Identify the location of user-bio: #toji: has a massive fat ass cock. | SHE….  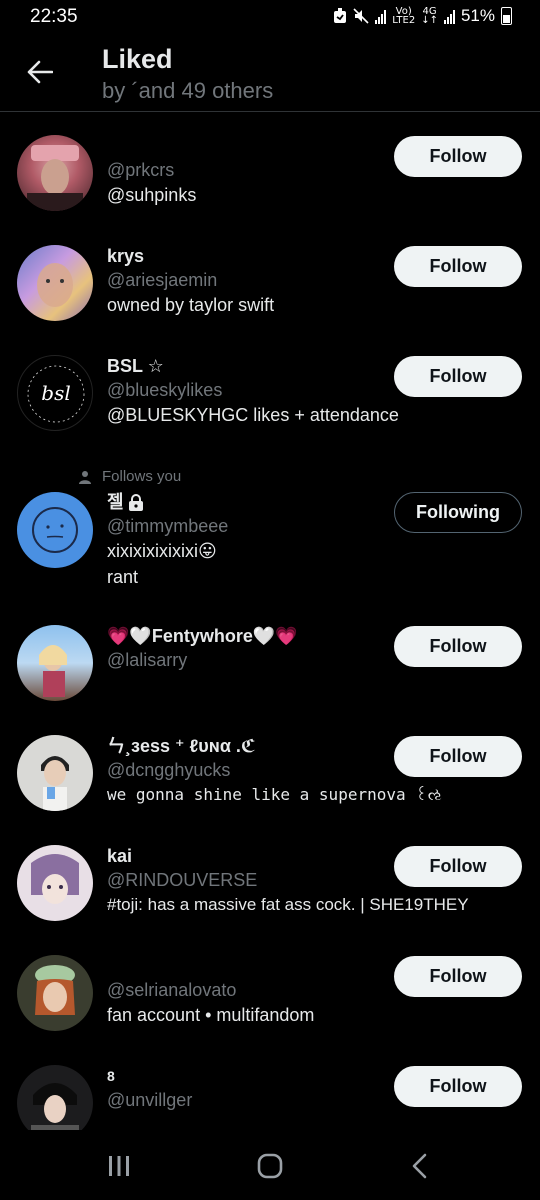
(288, 904).